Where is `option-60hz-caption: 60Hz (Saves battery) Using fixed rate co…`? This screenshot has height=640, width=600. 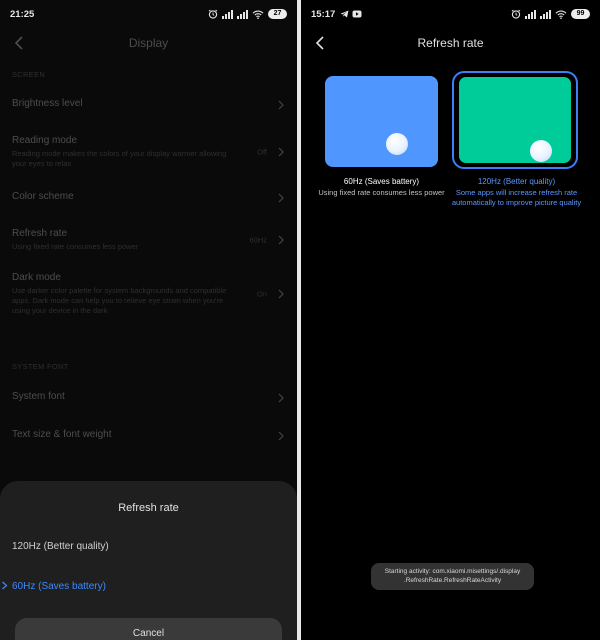 option-60hz-caption: 60Hz (Saves battery) Using fixed rate co… is located at coordinates (381, 187).